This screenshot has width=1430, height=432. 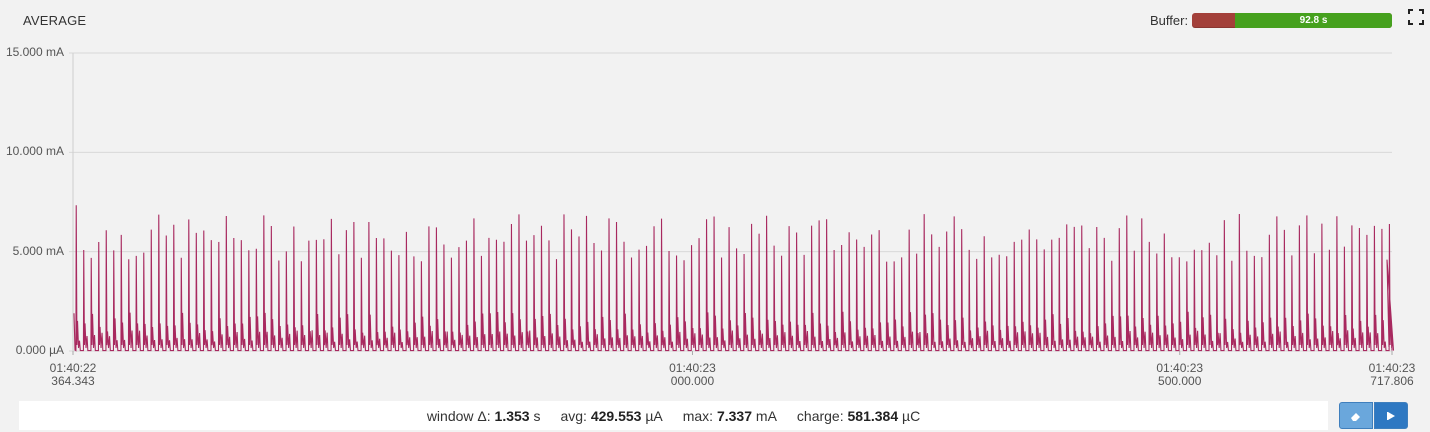 What do you see at coordinates (858, 415) in the screenshot?
I see `stat-charge: charge: 581.384 µC` at bounding box center [858, 415].